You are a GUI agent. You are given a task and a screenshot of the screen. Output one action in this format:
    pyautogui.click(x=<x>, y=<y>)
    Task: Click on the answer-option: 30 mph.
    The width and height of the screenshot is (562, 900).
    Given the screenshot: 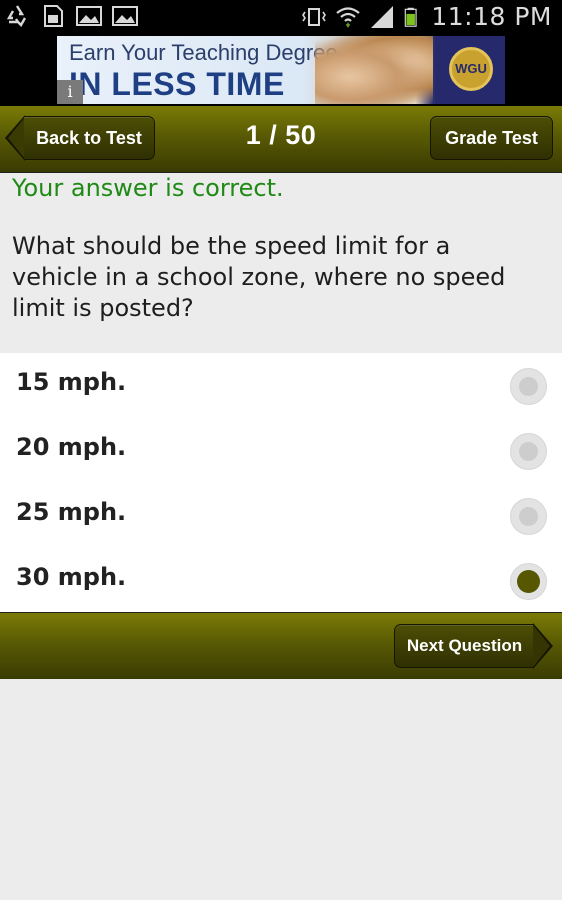 What is the action you would take?
    pyautogui.click(x=281, y=580)
    